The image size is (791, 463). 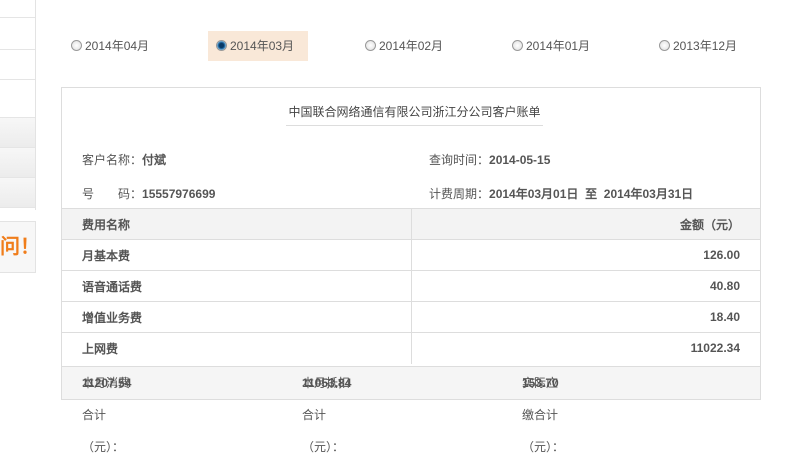 I want to click on table-row: 增值业务费 18.40, so click(x=411, y=317).